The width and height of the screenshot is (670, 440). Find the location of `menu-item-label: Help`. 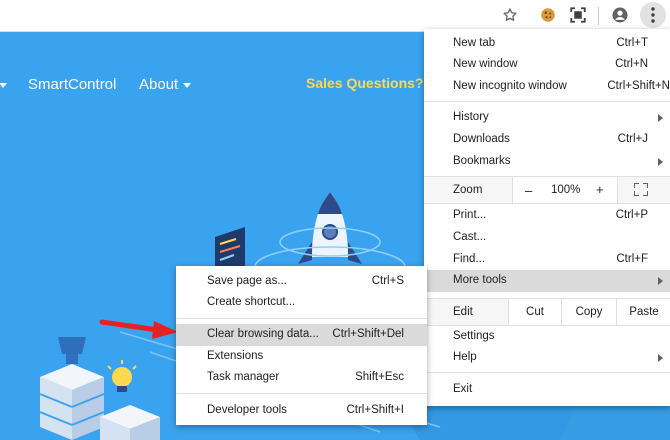

menu-item-label: Help is located at coordinates (465, 357).